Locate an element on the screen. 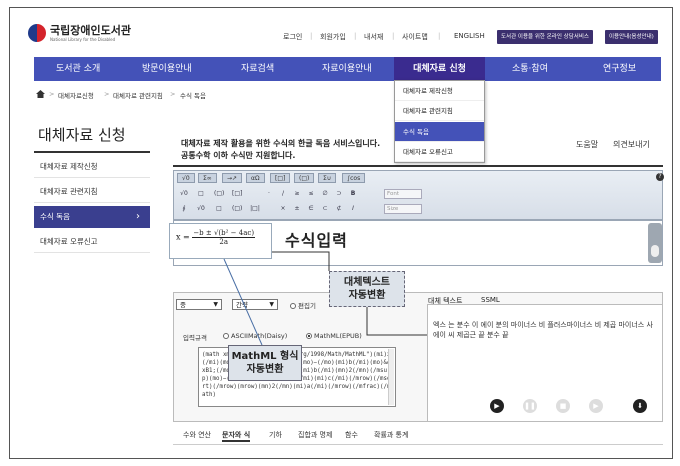 This screenshot has width=680, height=466. mode-select: 간략 ▼ is located at coordinates (255, 304).